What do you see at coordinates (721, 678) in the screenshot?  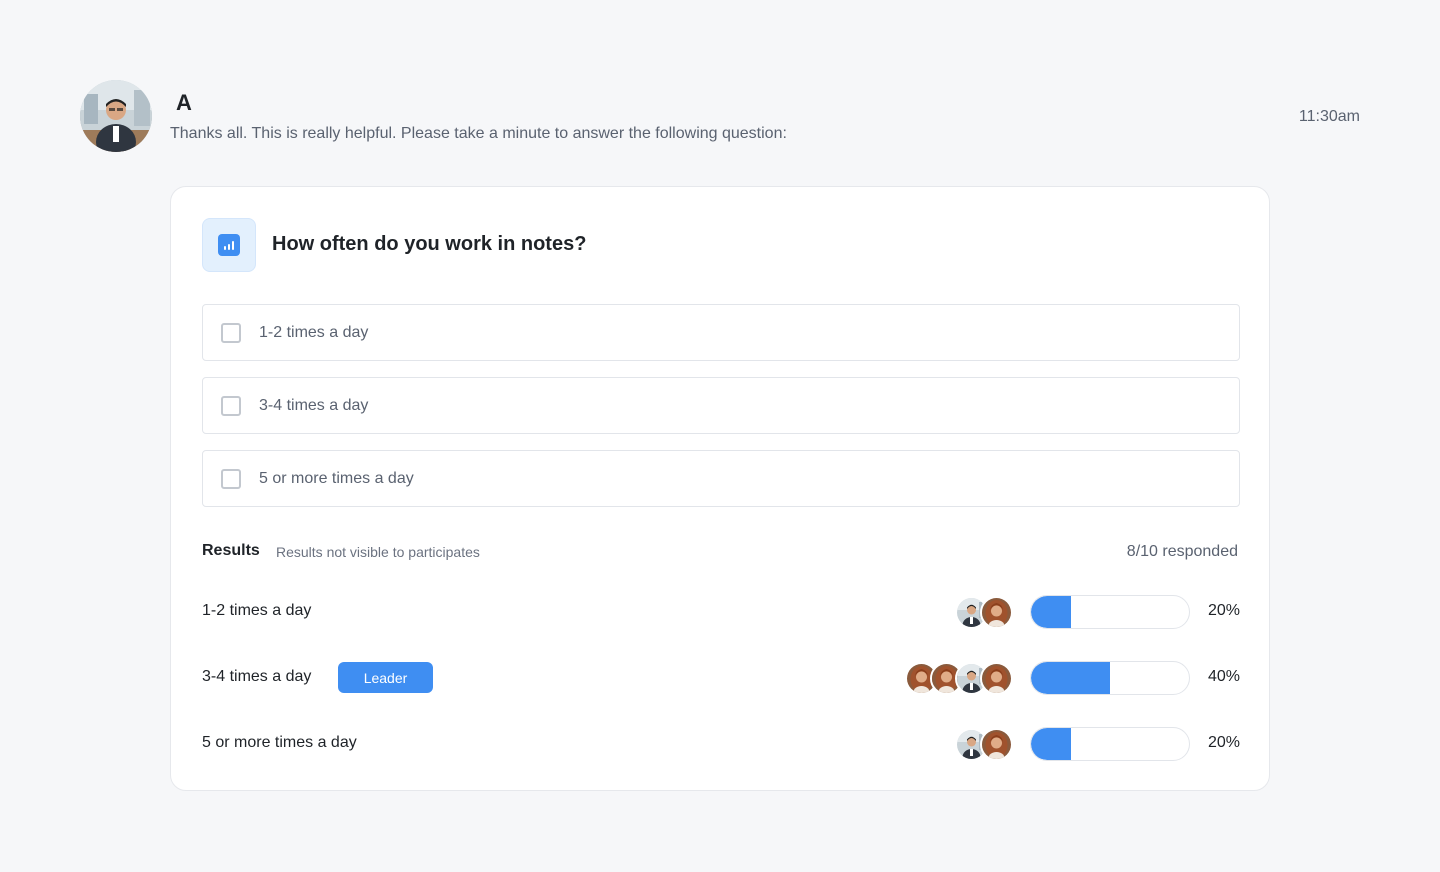 I see `result-row: 3-4 times a day Leader 40%` at bounding box center [721, 678].